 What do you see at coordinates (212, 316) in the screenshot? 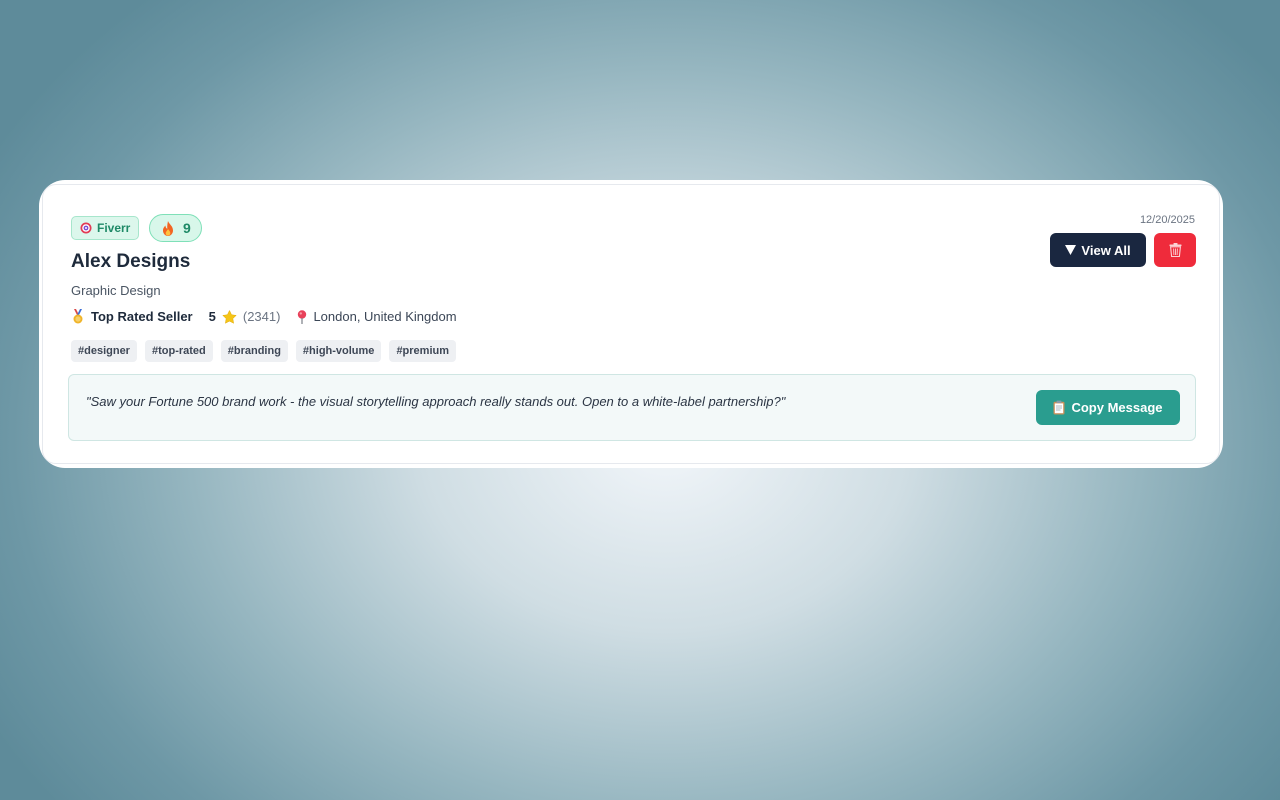
I see `rating-value: 5` at bounding box center [212, 316].